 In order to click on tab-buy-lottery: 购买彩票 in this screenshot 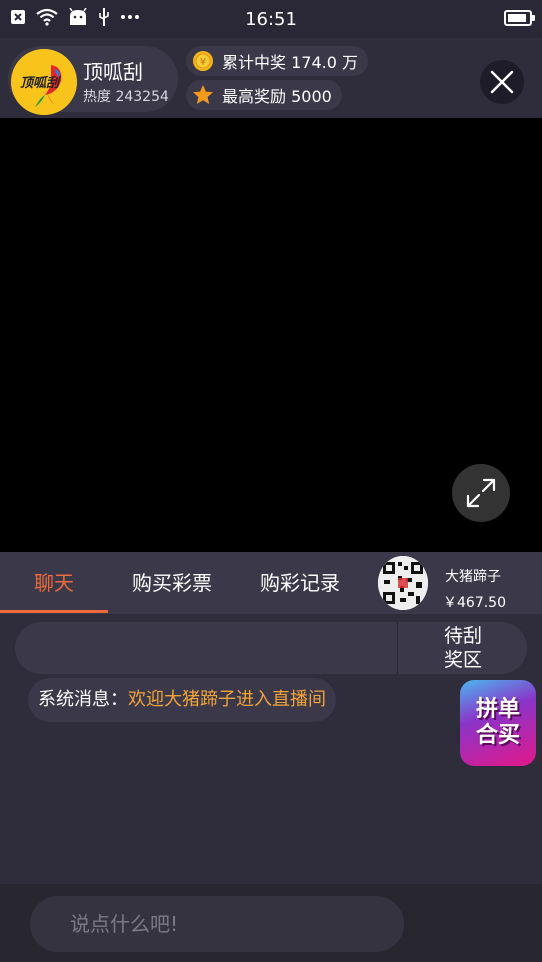, I will do `click(172, 583)`.